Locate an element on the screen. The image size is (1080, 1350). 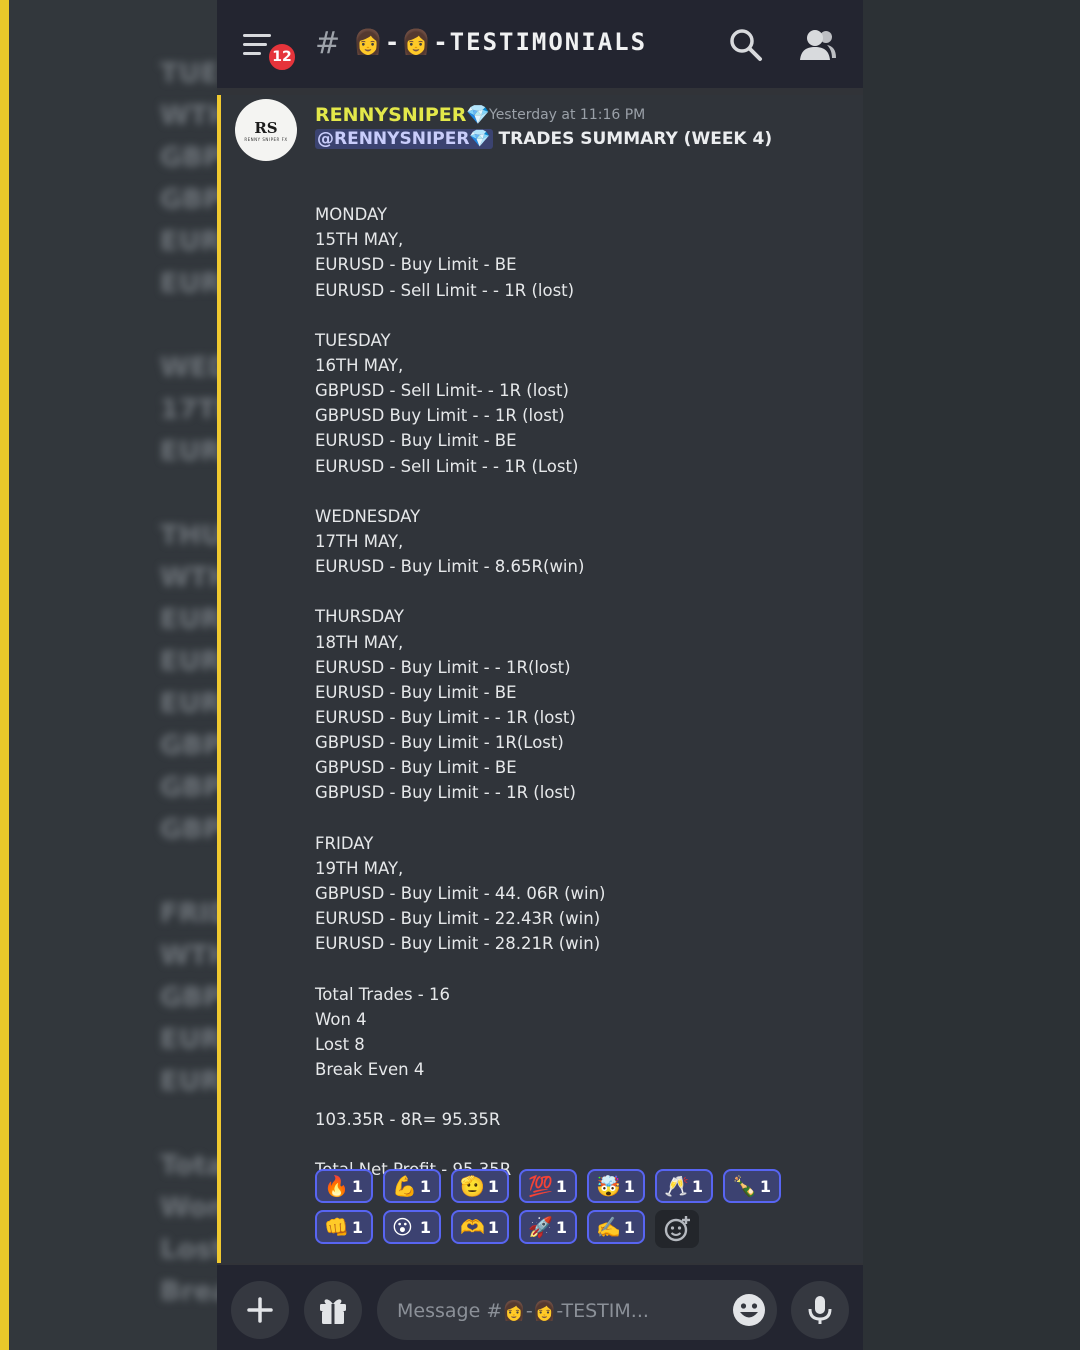
reaction-button: 💪 1 is located at coordinates (412, 1186).